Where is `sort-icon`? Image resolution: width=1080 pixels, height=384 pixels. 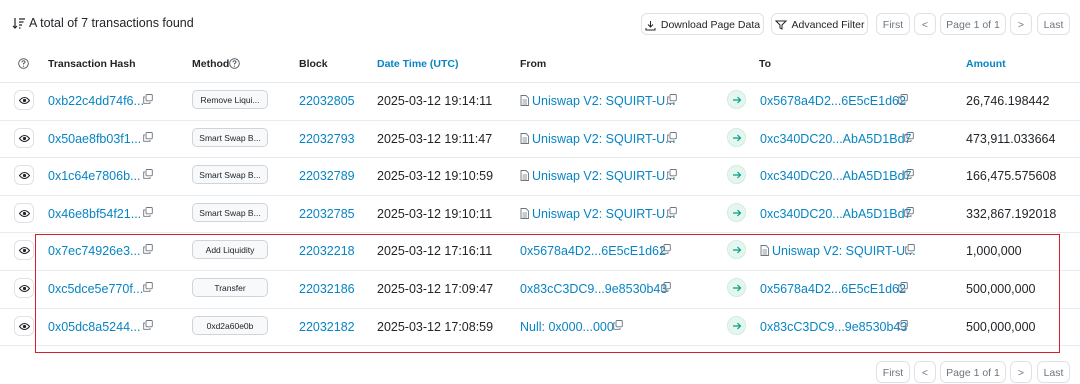
sort-icon is located at coordinates (19, 23).